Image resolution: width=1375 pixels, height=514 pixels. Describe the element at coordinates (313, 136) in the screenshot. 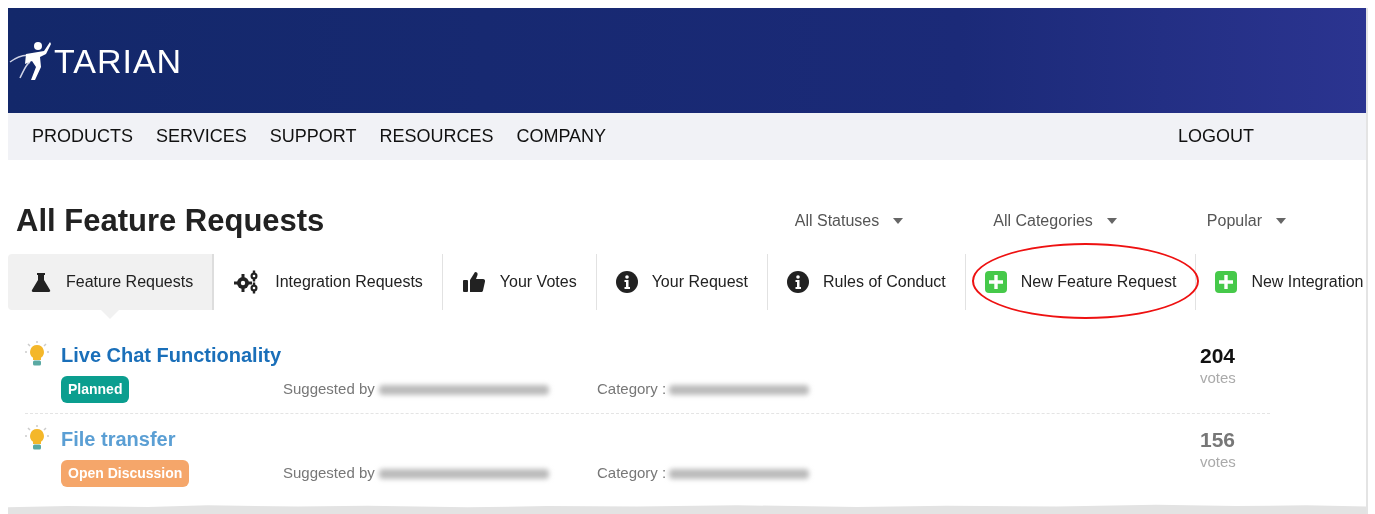

I see `nav-link: SUPPORT` at that location.